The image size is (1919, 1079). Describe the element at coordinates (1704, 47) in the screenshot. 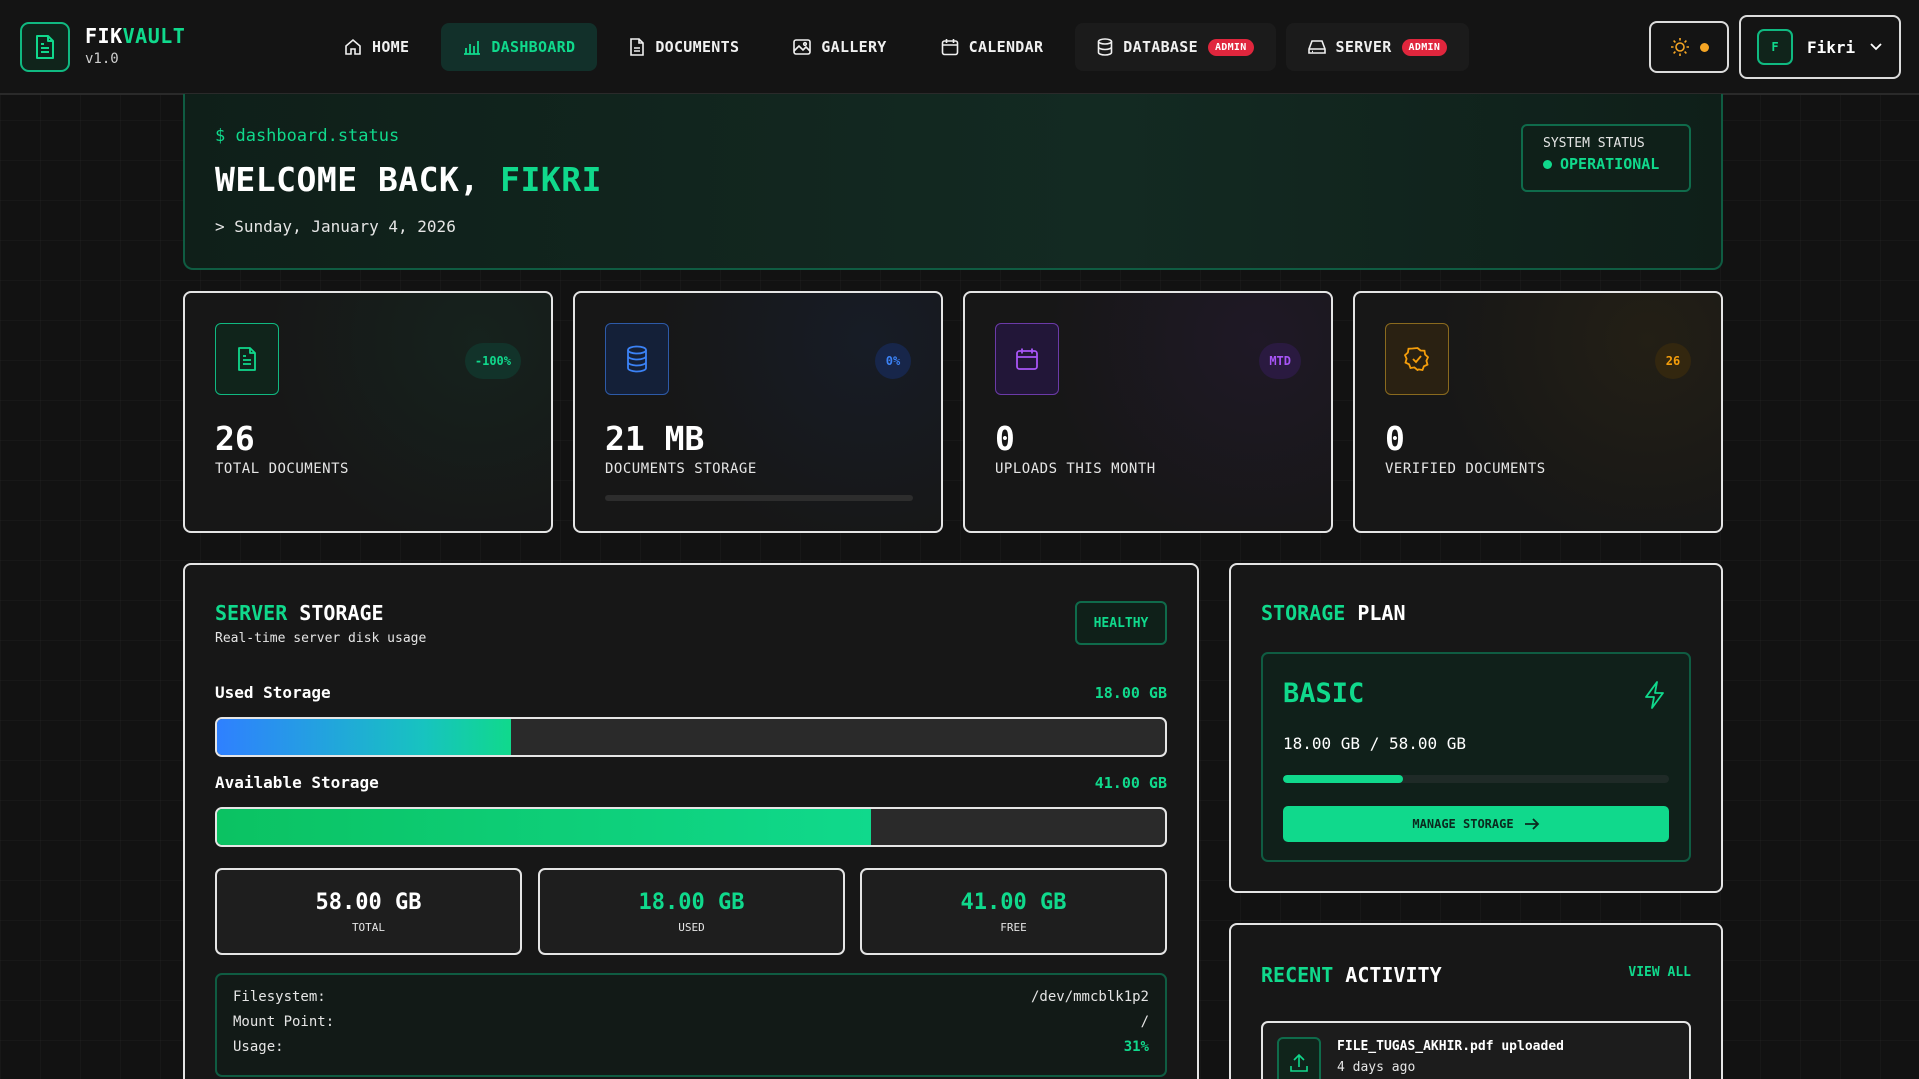

I see `theme-indicator-dot` at that location.